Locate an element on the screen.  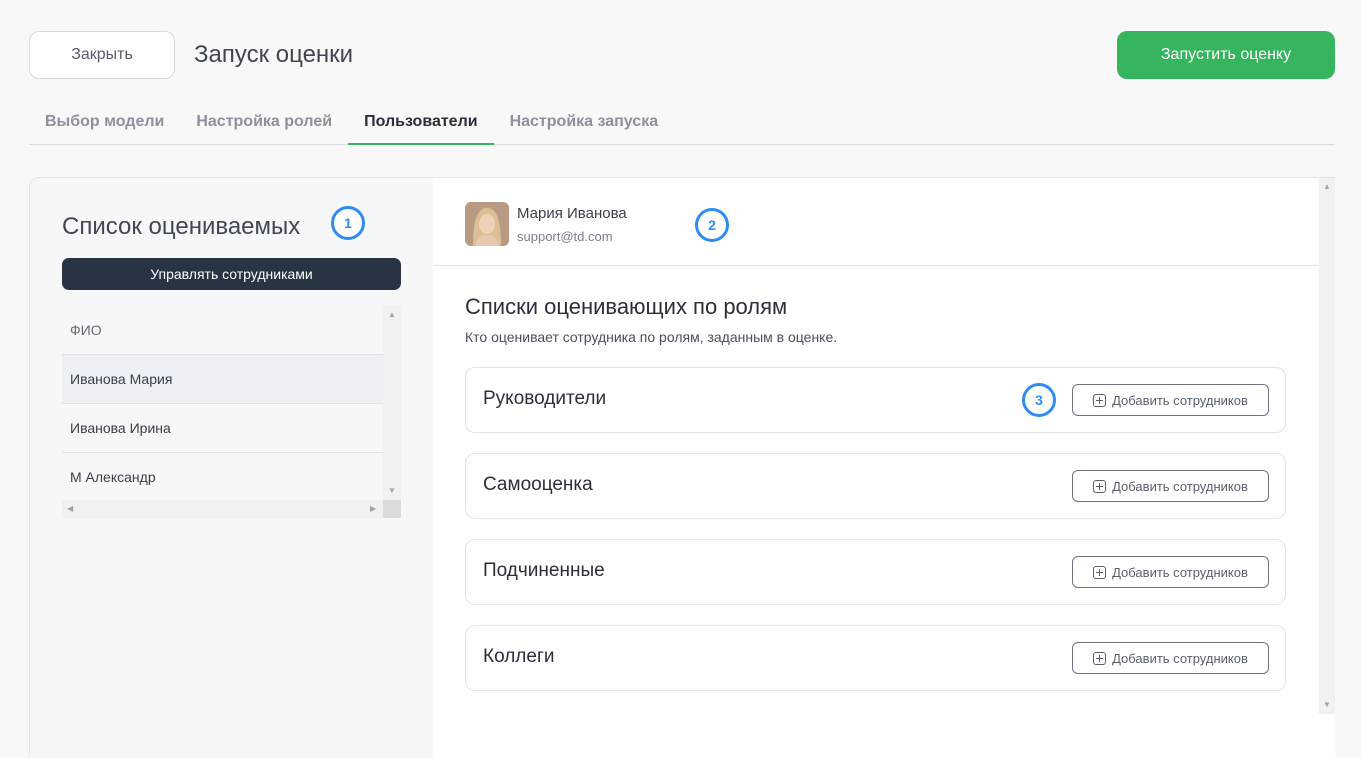
selected-user-header: Мария Иванова support@td.com 2 is located at coordinates (876, 222).